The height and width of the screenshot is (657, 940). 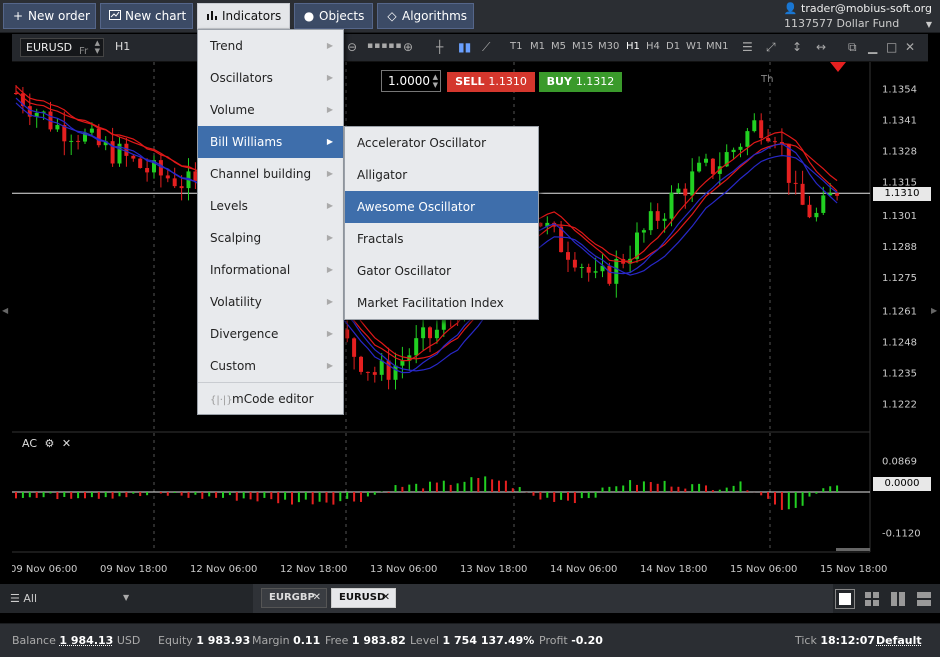 I want to click on right-panel-arrow-icon: ▶, so click(x=934, y=310).